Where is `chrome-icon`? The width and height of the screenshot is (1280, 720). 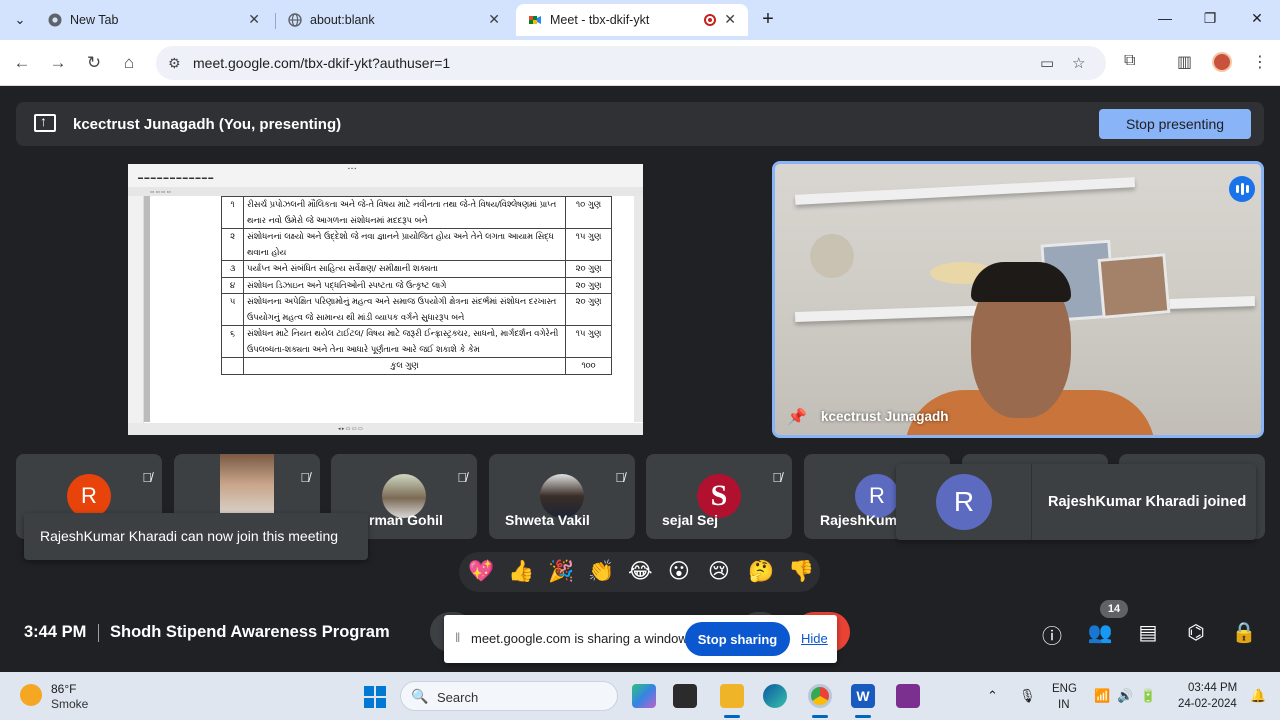
chrome-icon is located at coordinates (55, 20).